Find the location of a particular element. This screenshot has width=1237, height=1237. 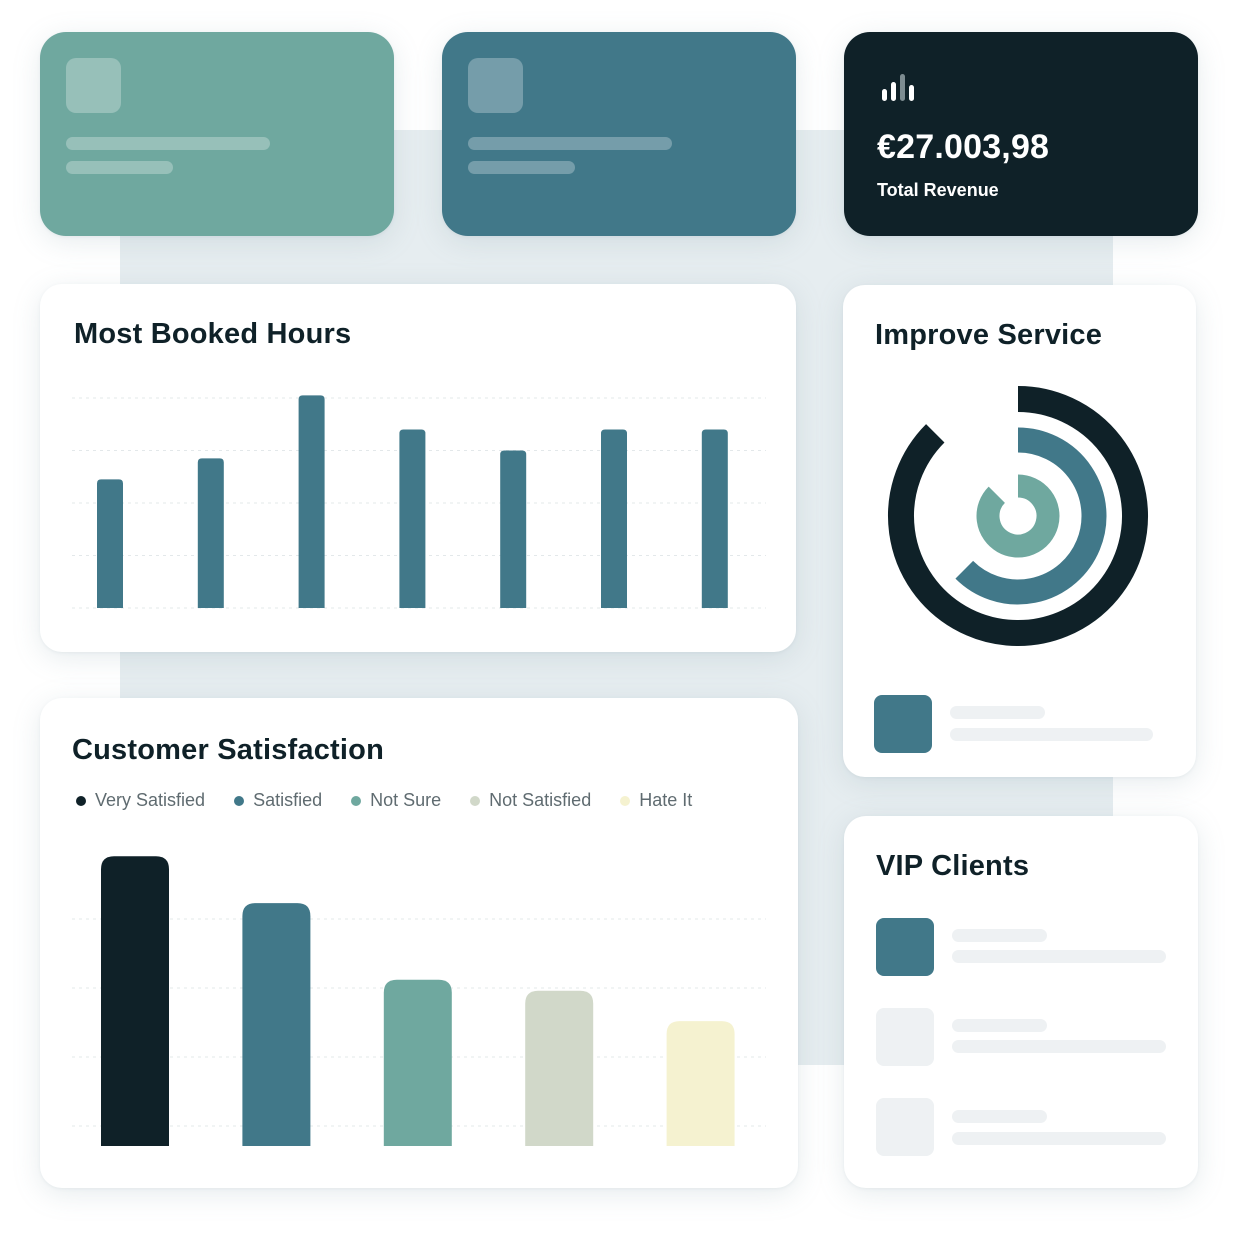

most-booked-hours-chart is located at coordinates (419, 502).